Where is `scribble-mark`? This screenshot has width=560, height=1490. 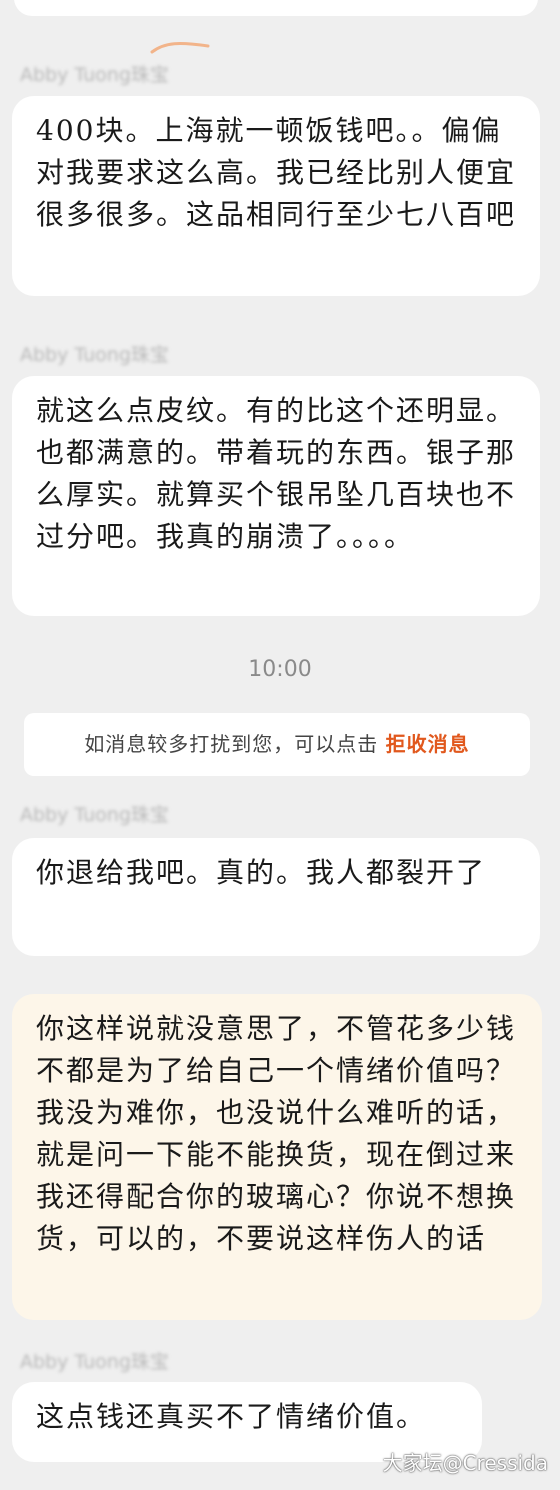
scribble-mark is located at coordinates (180, 48).